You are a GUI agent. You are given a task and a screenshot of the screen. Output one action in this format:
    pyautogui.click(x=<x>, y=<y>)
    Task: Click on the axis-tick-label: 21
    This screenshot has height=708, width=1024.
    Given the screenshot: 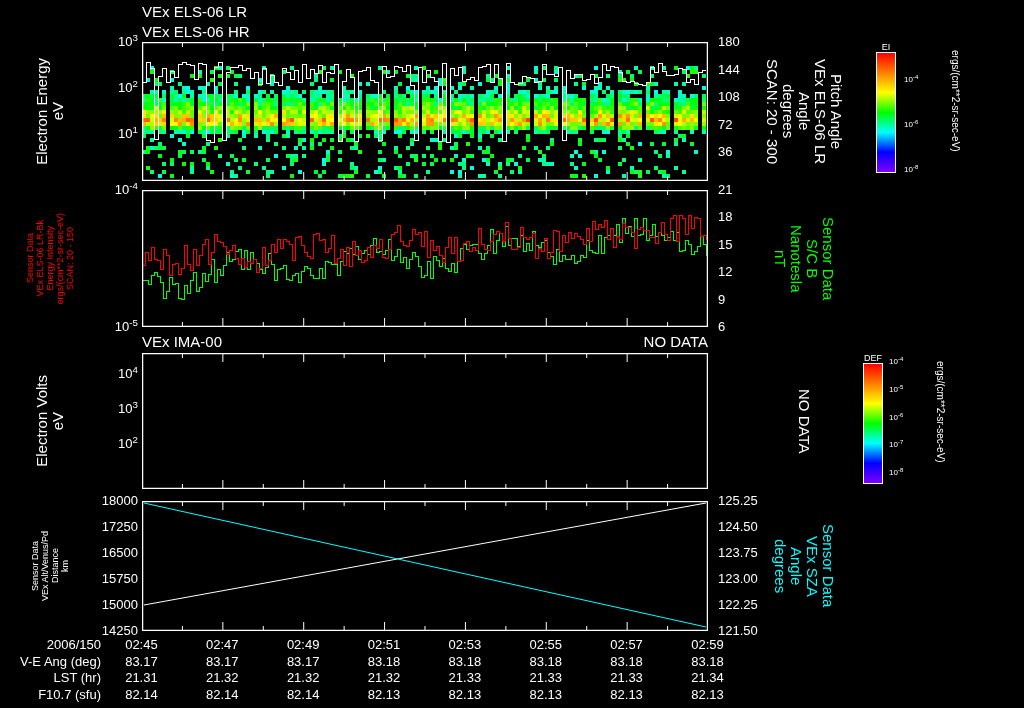 What is the action you would take?
    pyautogui.click(x=725, y=189)
    